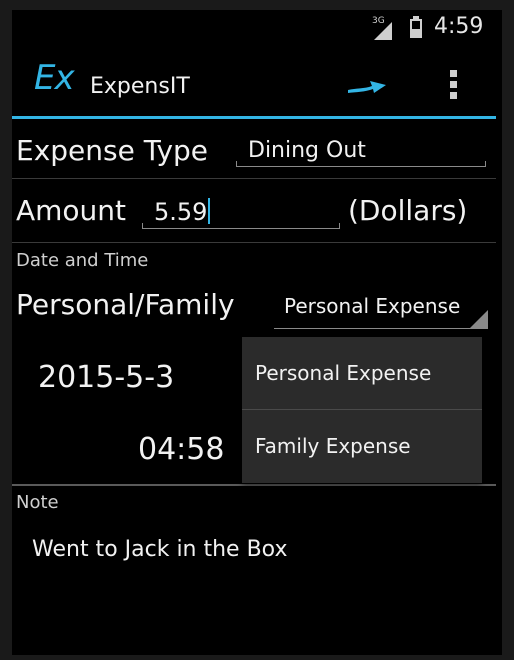  What do you see at coordinates (307, 150) in the screenshot?
I see `expense-type-field: Dining Out` at bounding box center [307, 150].